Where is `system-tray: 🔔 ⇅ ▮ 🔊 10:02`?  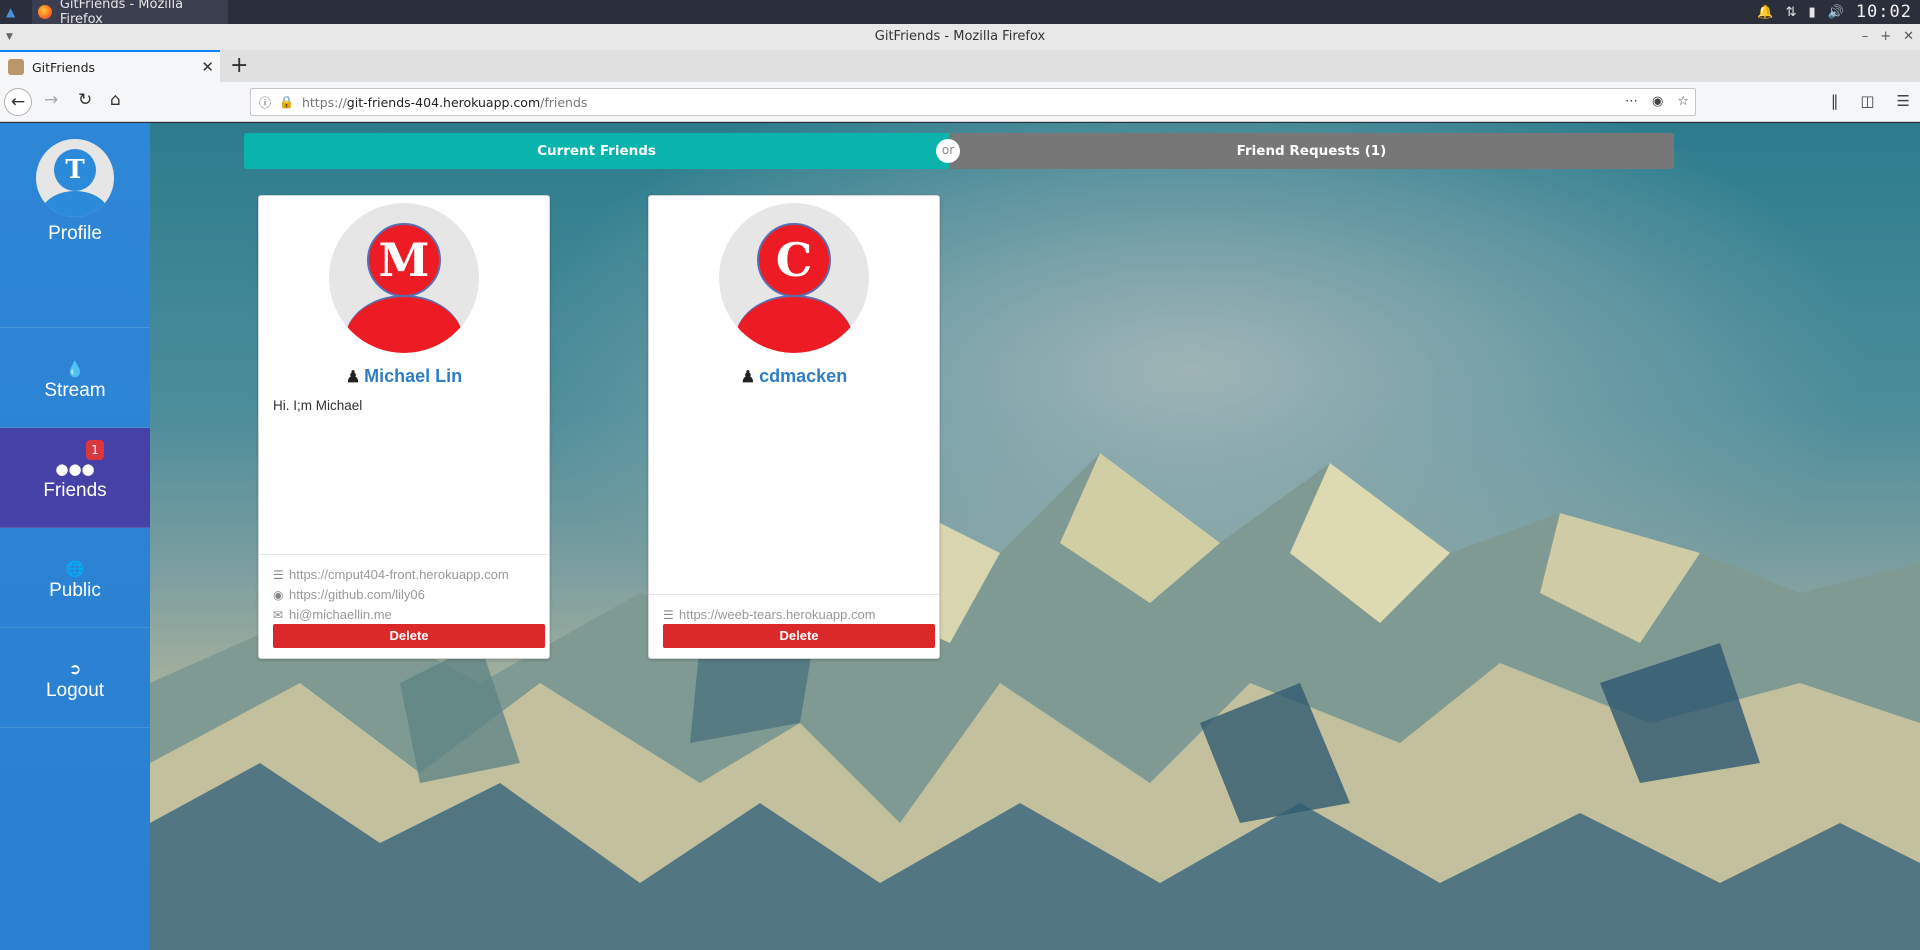
system-tray: 🔔 ⇅ ▮ 🔊 10:02 is located at coordinates (1834, 12).